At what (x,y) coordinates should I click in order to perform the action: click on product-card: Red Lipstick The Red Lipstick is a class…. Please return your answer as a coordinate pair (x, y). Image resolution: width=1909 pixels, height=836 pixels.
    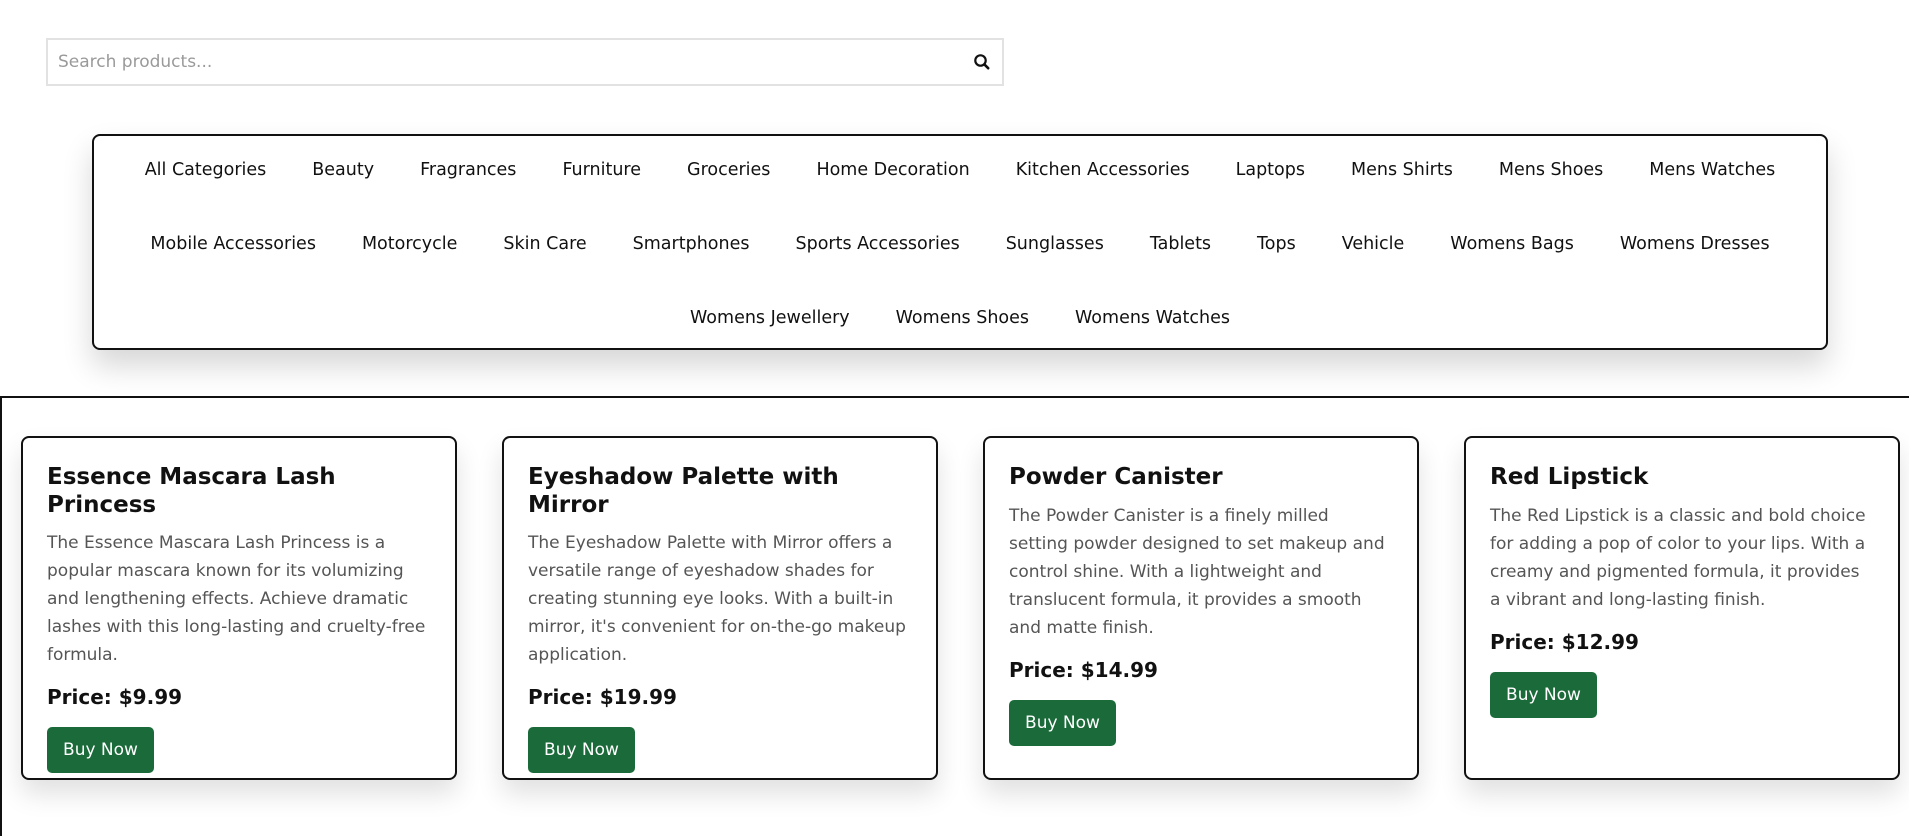
    Looking at the image, I should click on (1682, 608).